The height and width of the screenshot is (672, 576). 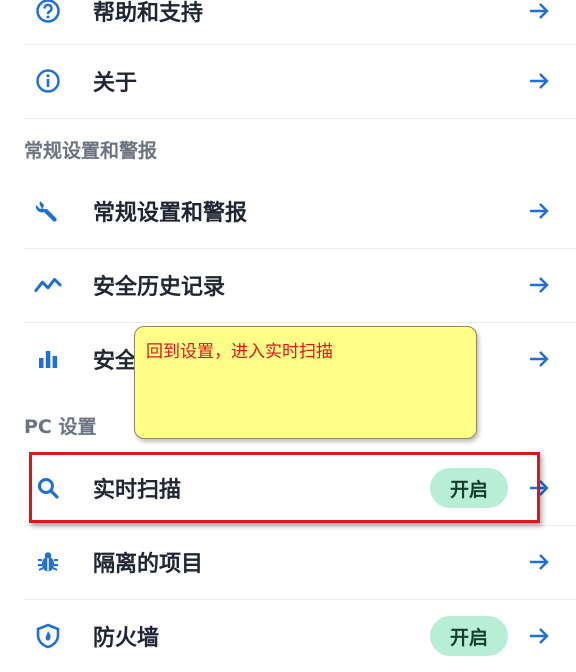 What do you see at coordinates (48, 81) in the screenshot?
I see `info-circle-icon` at bounding box center [48, 81].